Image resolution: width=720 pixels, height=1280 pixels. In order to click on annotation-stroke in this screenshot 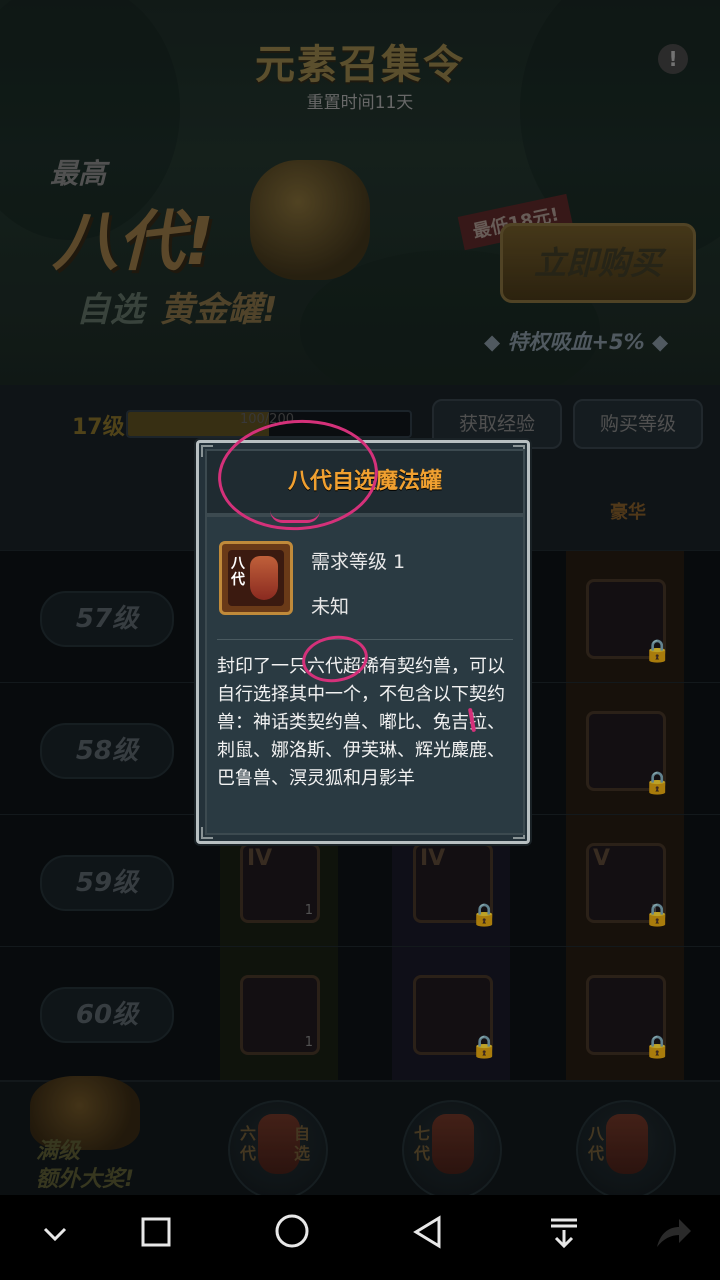, I will do `click(295, 516)`.